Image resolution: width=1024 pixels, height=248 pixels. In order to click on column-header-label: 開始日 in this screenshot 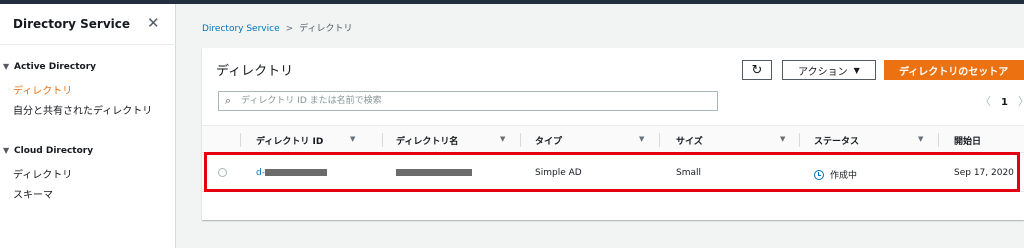, I will do `click(968, 142)`.